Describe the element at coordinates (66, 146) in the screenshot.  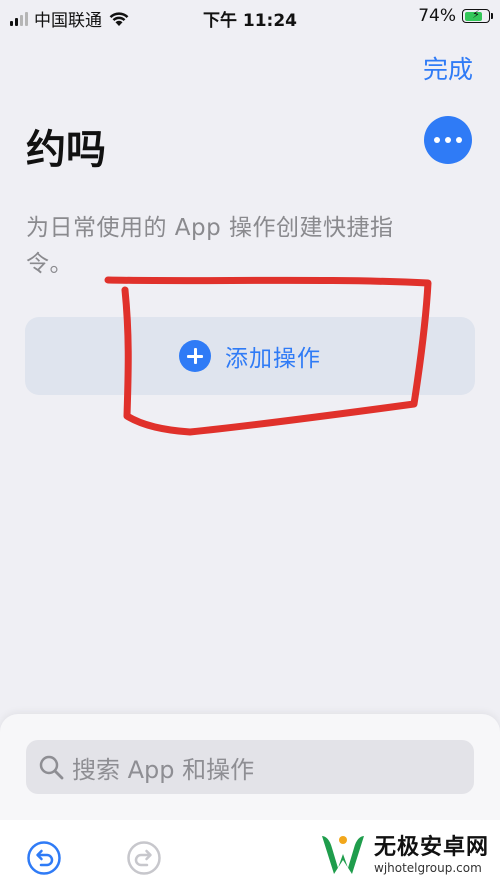
I see `shortcut-title: 约吗` at that location.